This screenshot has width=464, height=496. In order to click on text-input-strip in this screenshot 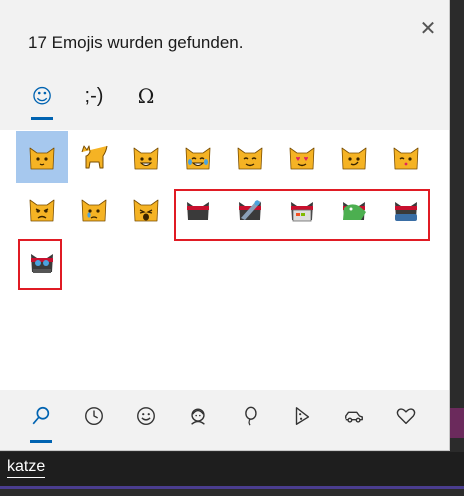, I will do `click(232, 469)`.